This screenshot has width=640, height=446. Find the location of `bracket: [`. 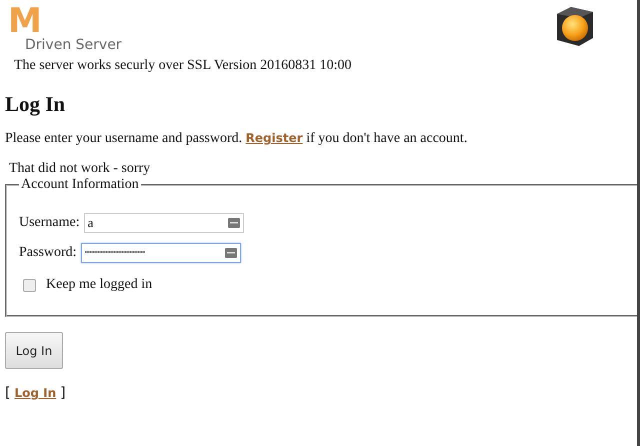

bracket: [ is located at coordinates (7, 393).